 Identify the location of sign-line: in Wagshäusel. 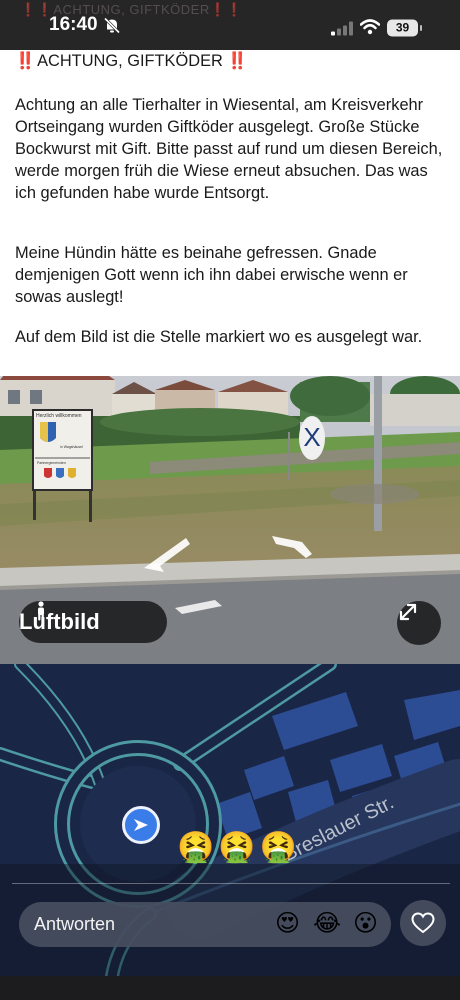
(71, 447).